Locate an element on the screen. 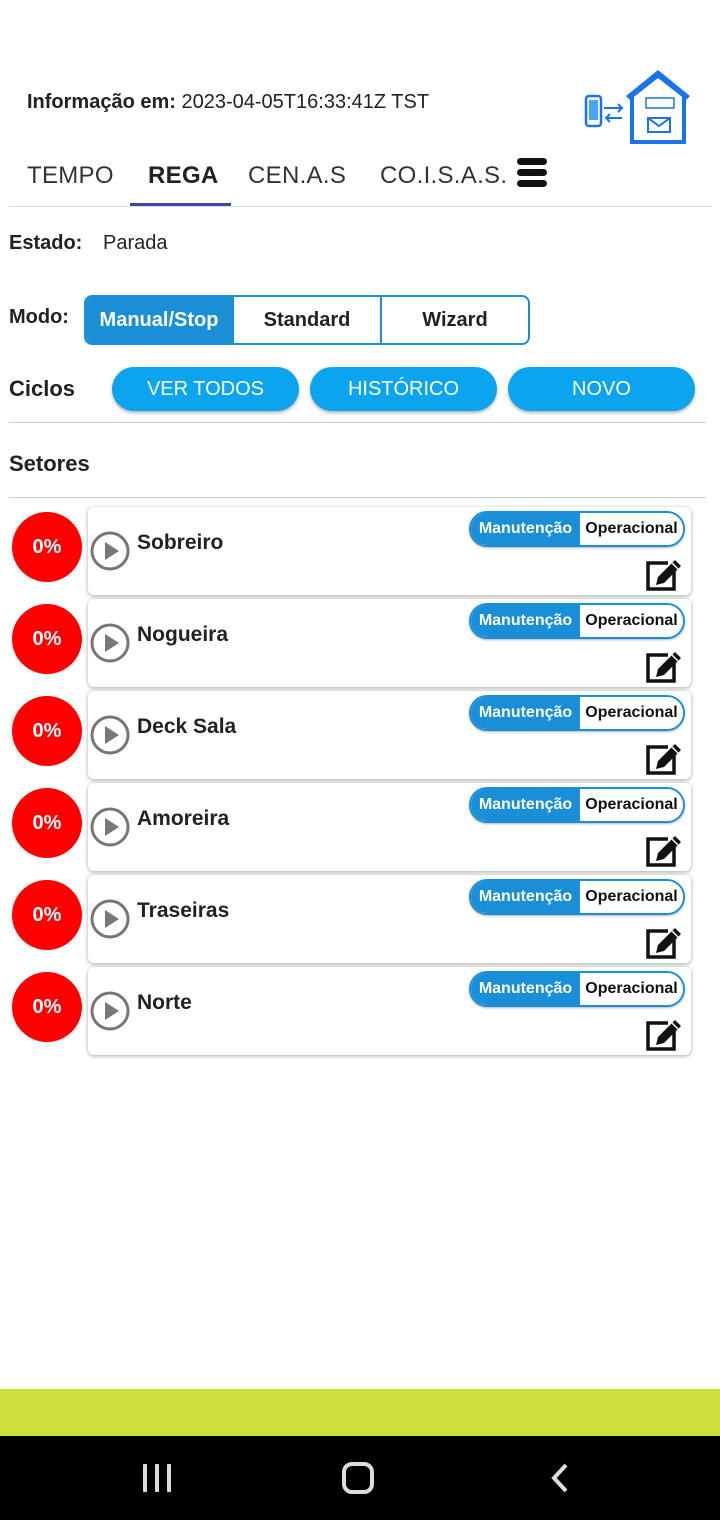  modo-manual-stop-button: Manual/Stop is located at coordinates (160, 320).